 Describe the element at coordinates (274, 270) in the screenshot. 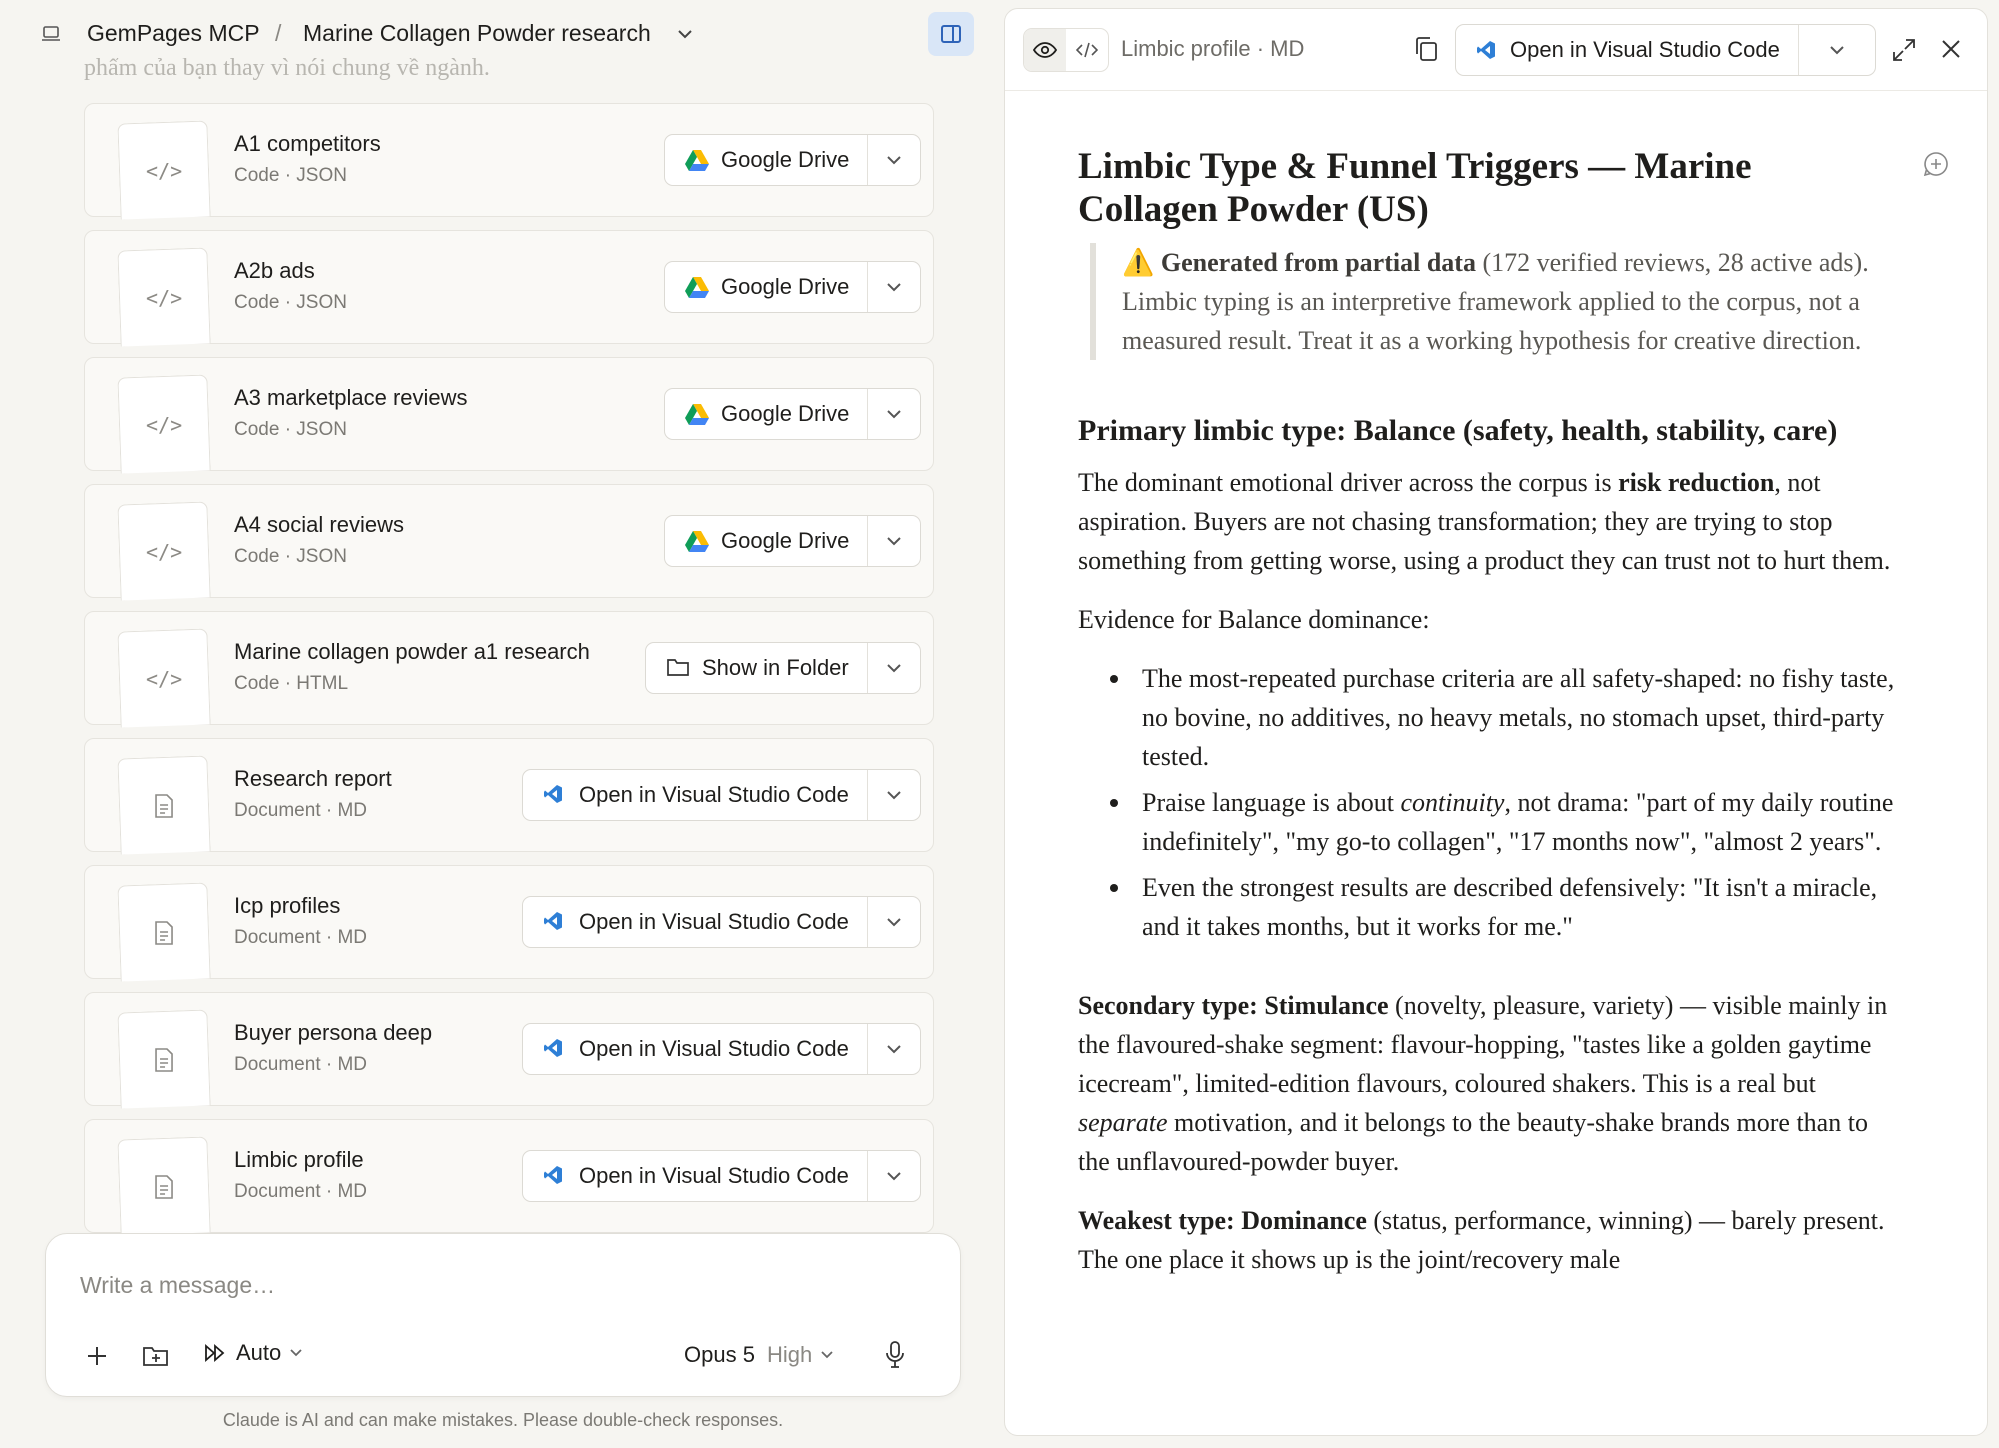

I see `file-name: A2b ads` at that location.